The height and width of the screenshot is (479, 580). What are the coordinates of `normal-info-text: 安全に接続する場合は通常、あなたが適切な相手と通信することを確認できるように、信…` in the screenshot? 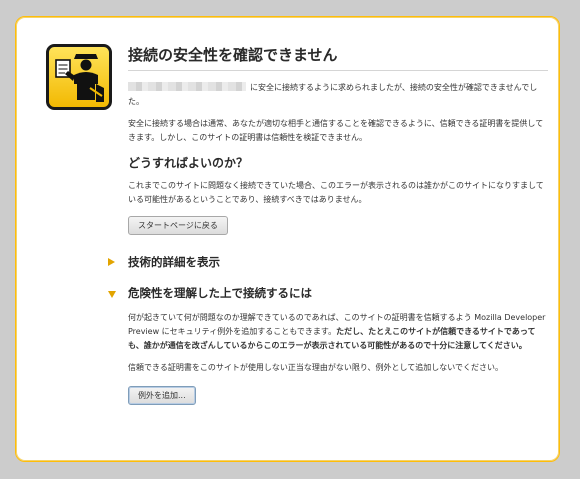 It's located at (336, 130).